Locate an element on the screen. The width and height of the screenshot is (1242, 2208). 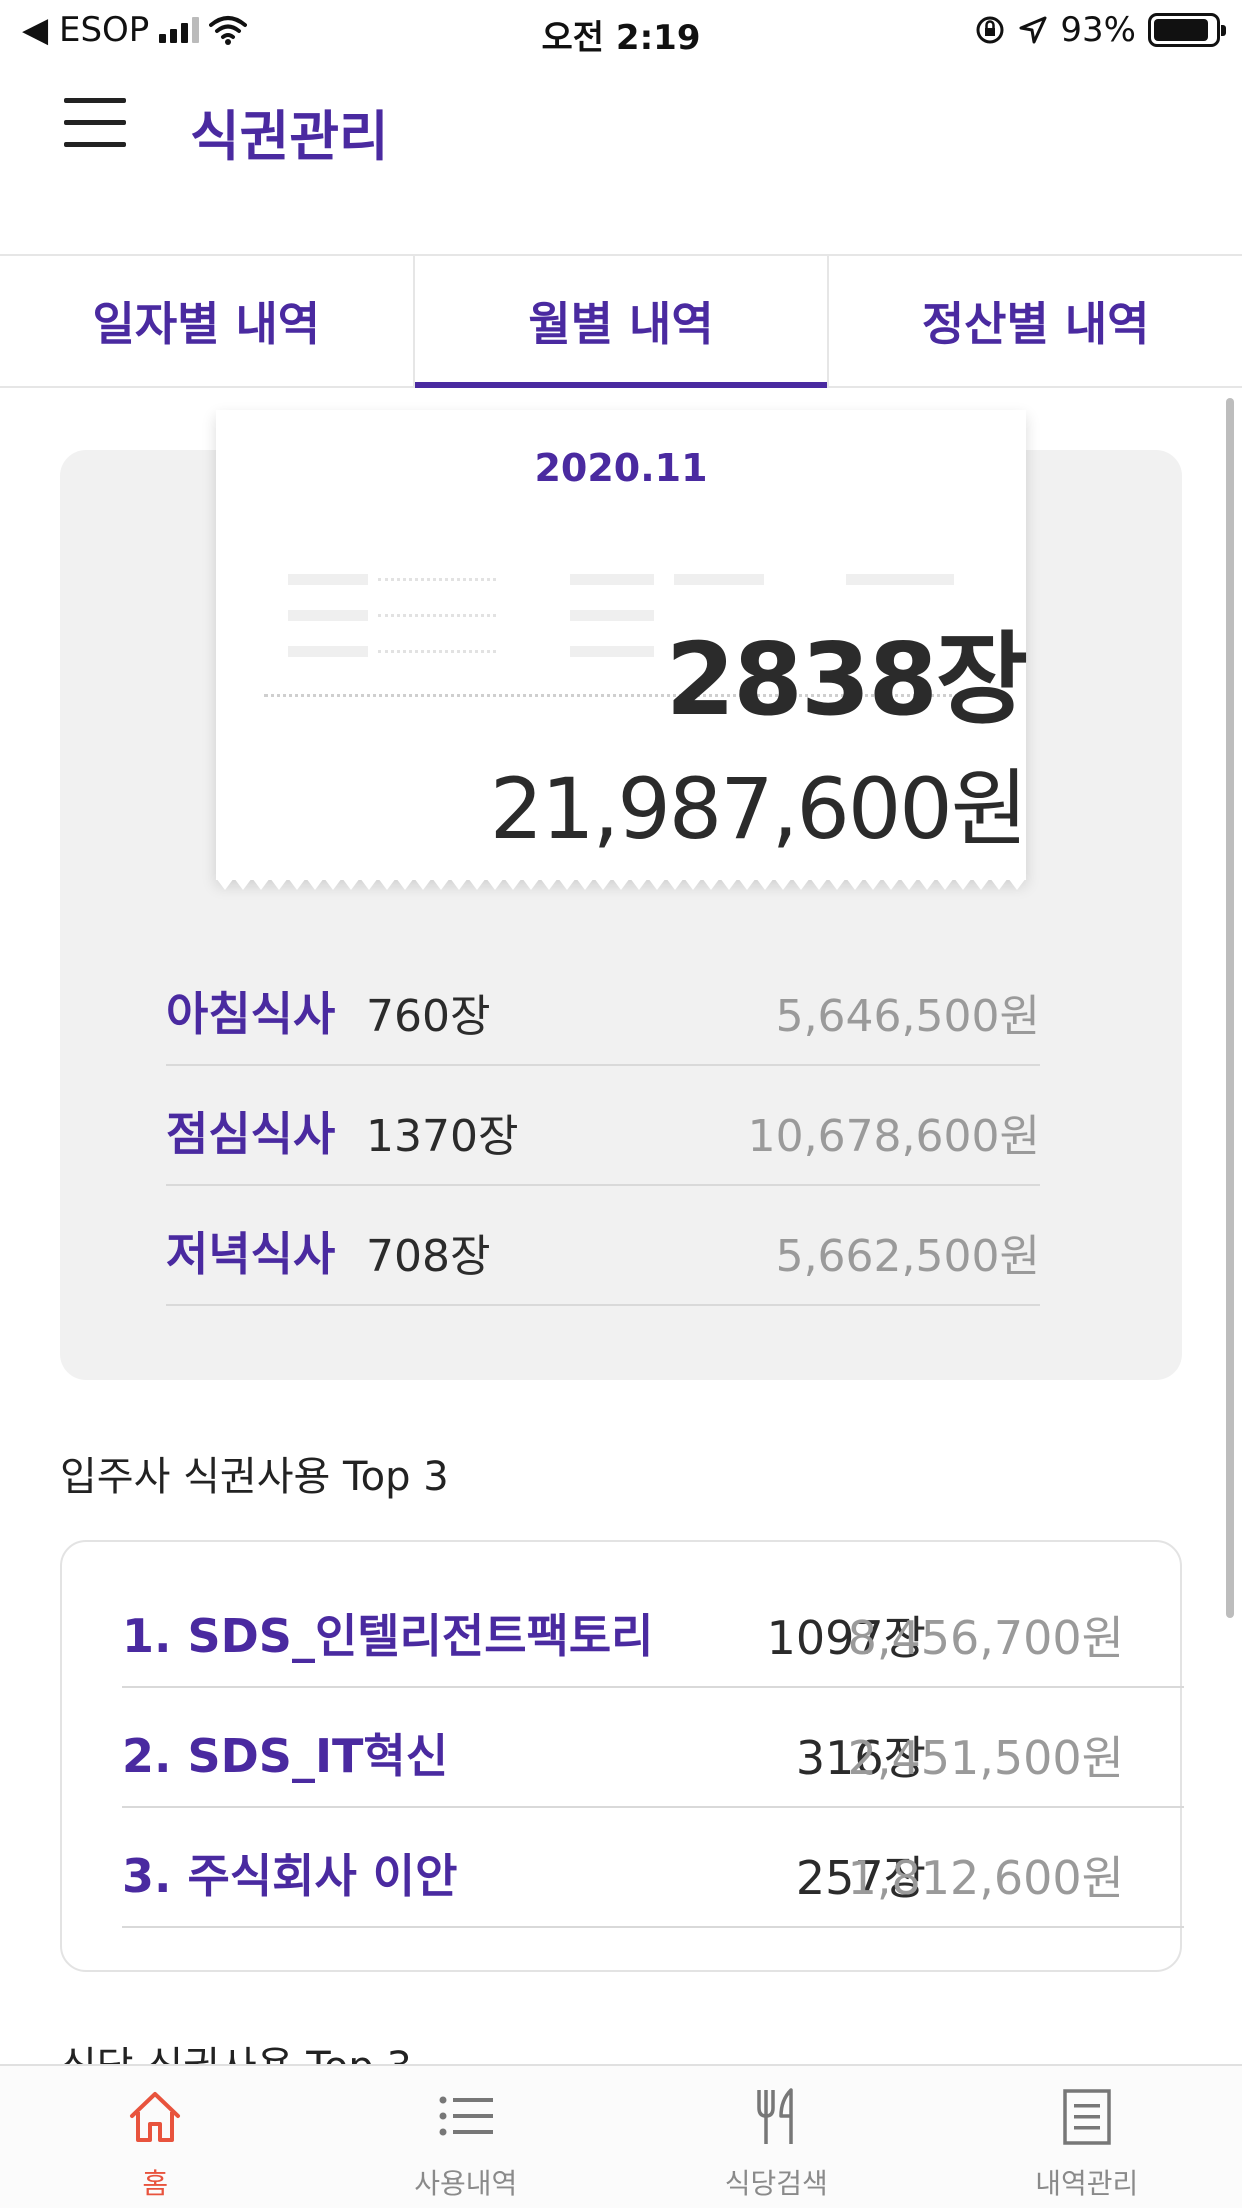
meal-row: 아침식사 760장 5,646,500원 is located at coordinates (603, 1006).